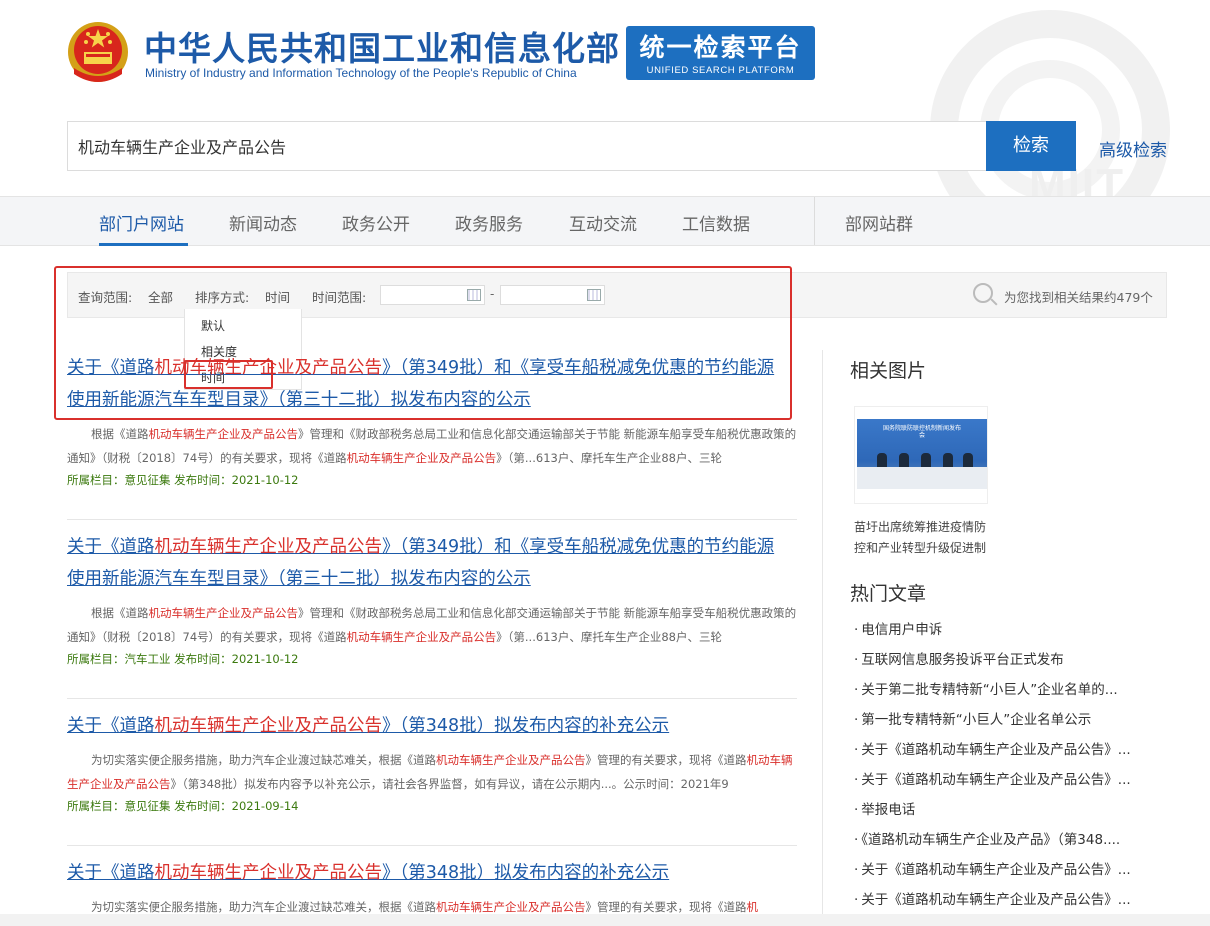 The image size is (1210, 926). Describe the element at coordinates (879, 222) in the screenshot. I see `nav-item-site-group: 部网站群` at that location.